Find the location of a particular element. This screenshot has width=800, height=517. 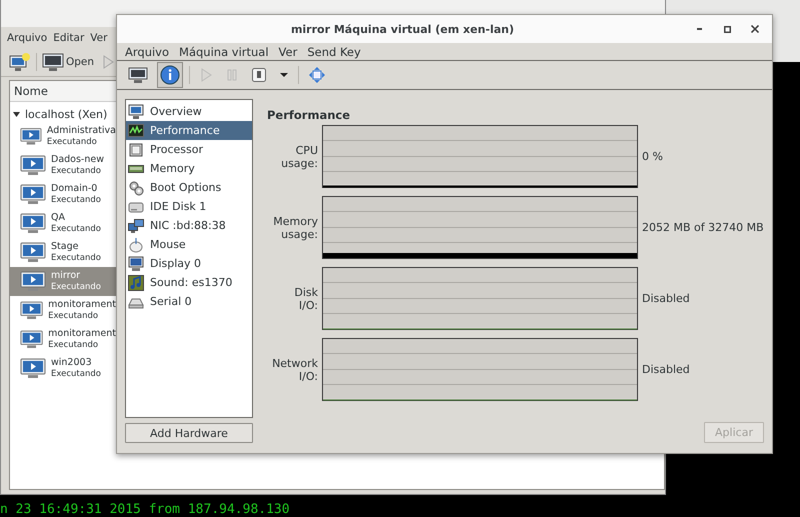

hardware-item: IDE Disk 1 is located at coordinates (189, 206).